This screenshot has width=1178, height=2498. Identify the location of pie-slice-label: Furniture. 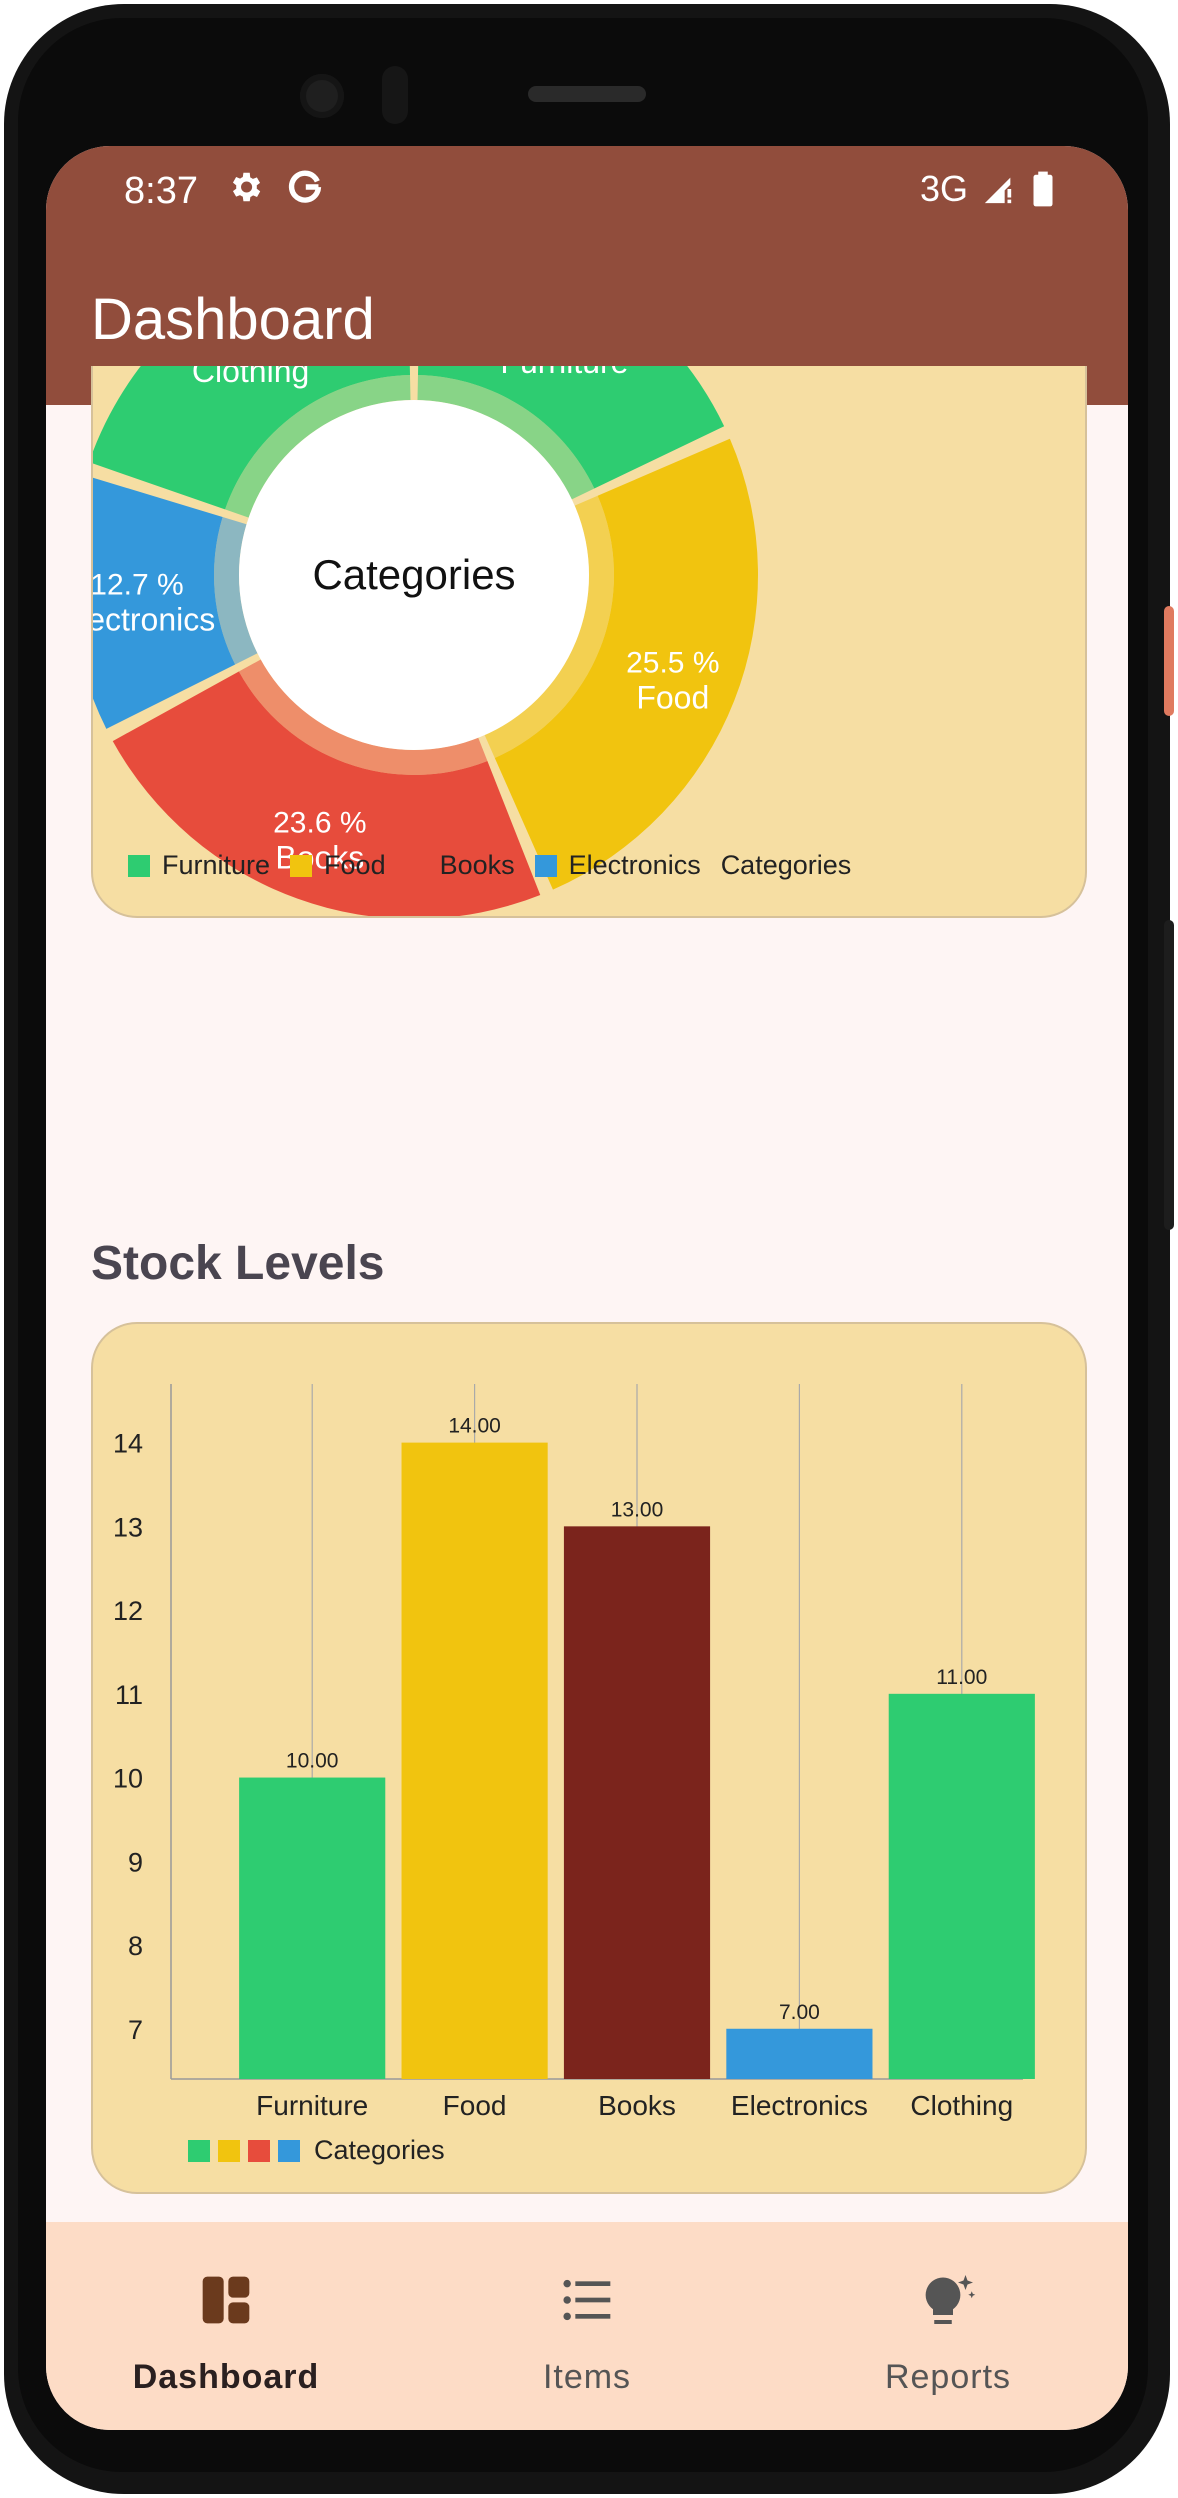
(564, 373).